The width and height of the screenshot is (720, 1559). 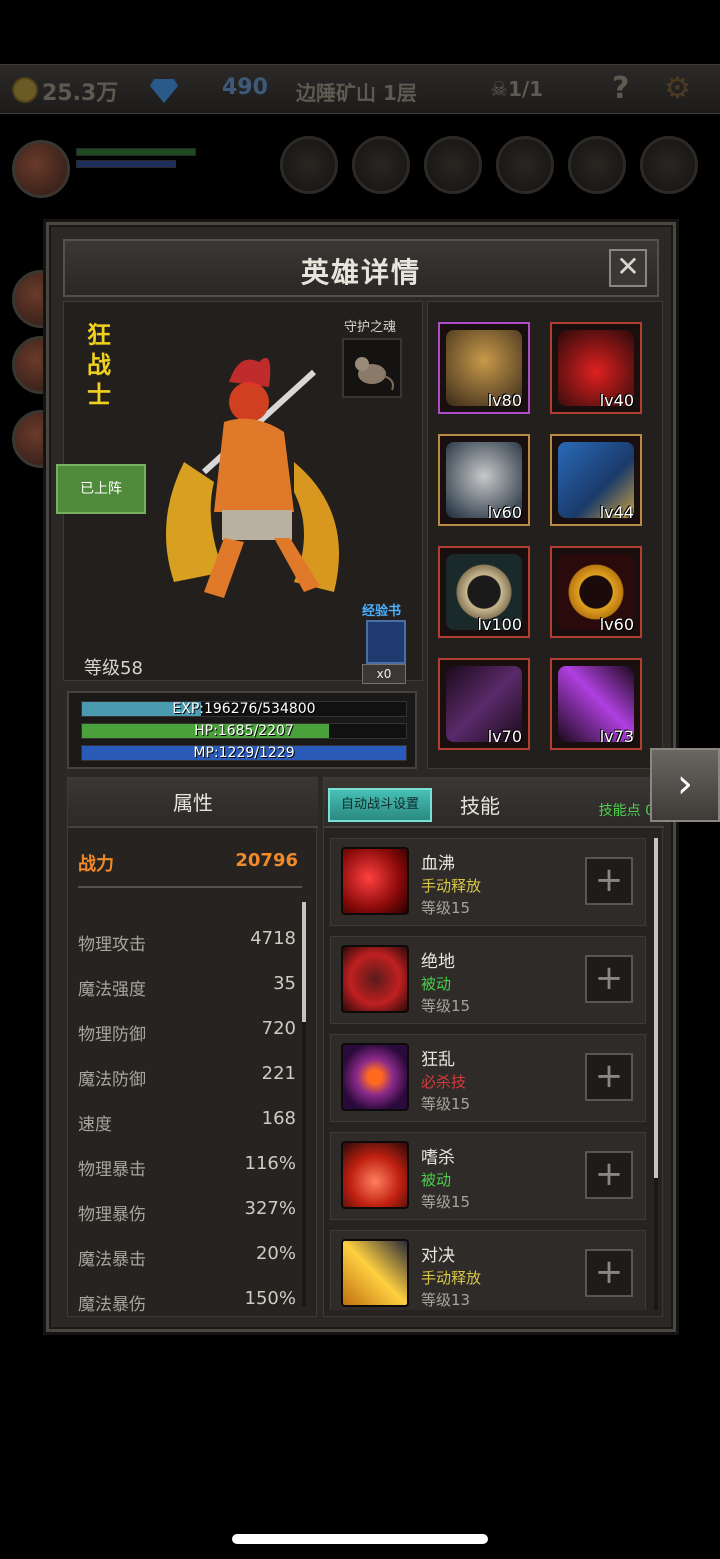 I want to click on combat-power: 战力 20796, so click(x=188, y=863).